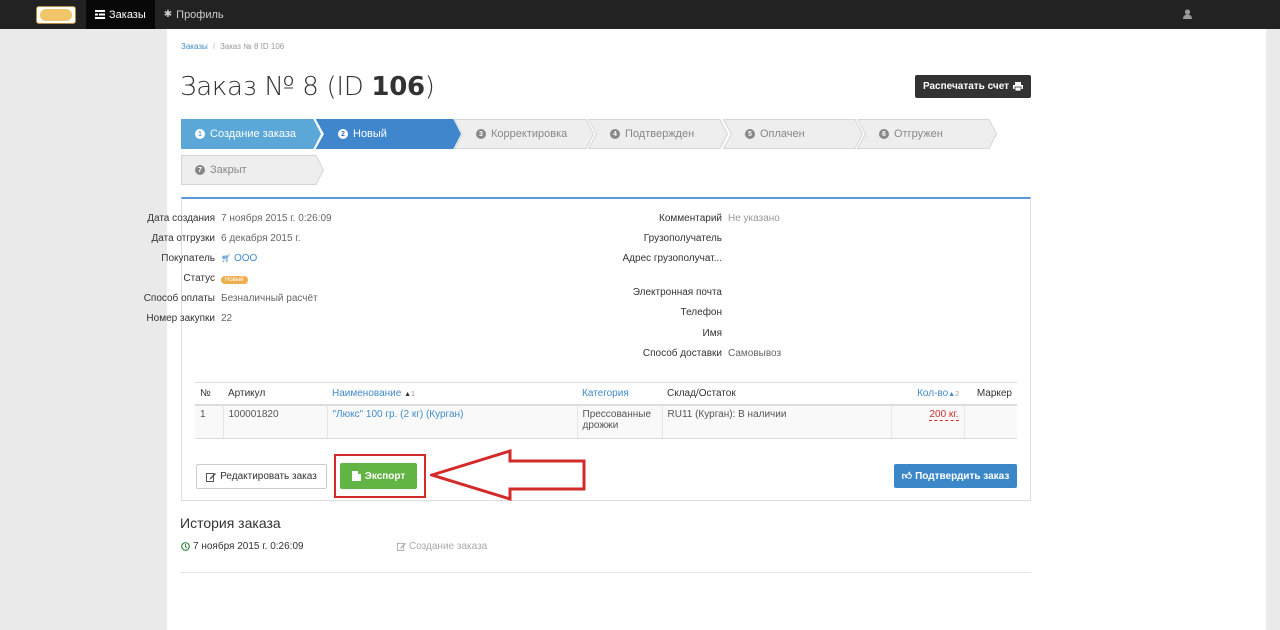 The image size is (1280, 630). I want to click on status-badge: Новый, so click(234, 280).